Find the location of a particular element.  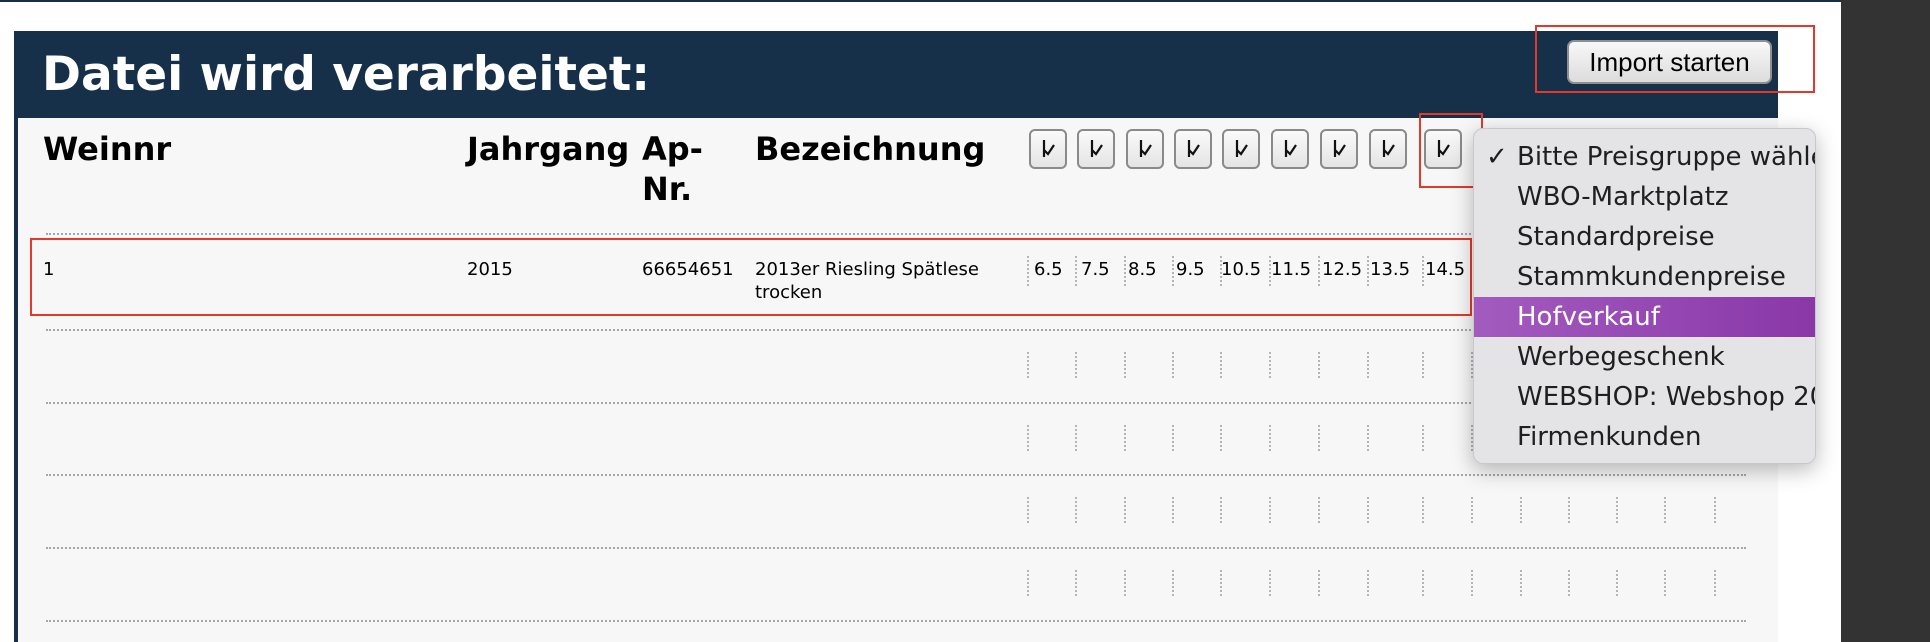

dropdown-option-label: WBO-Marktplatz is located at coordinates (1623, 197).